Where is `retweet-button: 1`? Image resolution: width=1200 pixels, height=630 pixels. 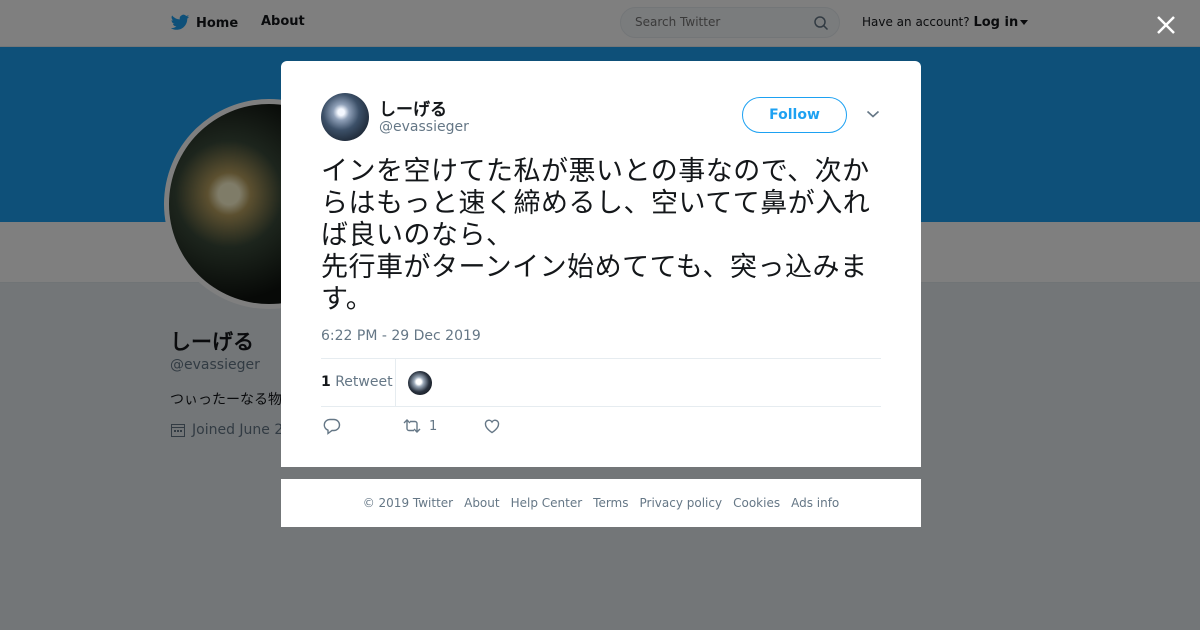
retweet-button: 1 is located at coordinates (420, 426).